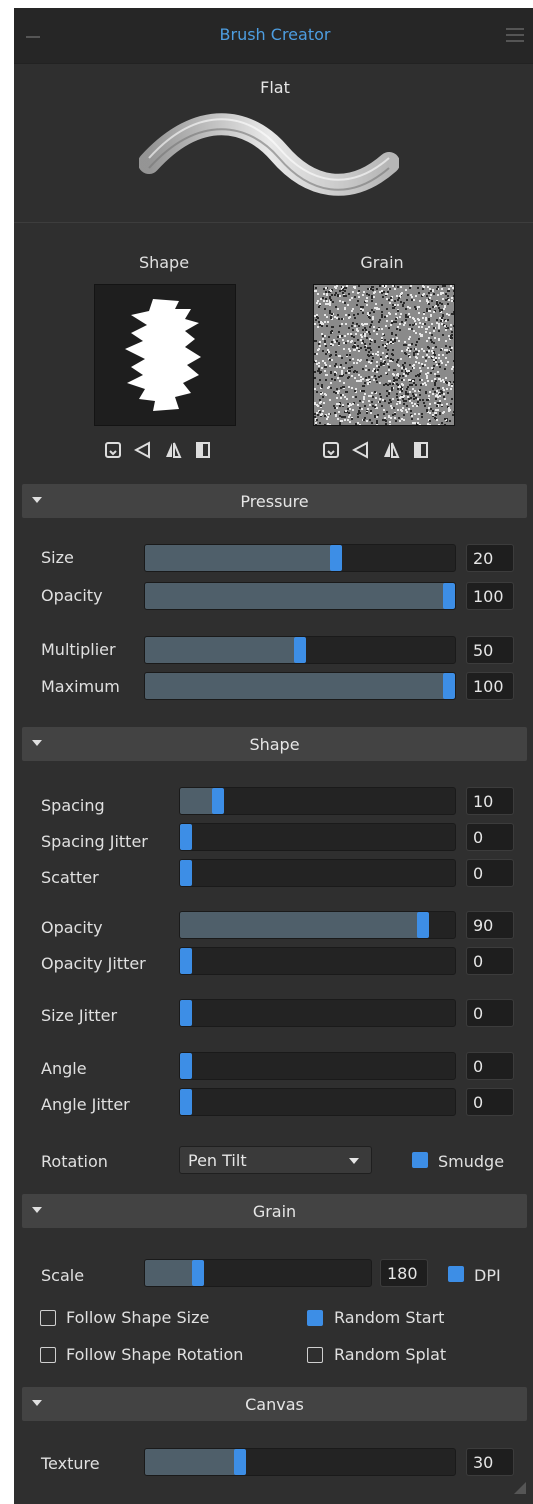  What do you see at coordinates (317, 1102) in the screenshot?
I see `shape-angle-jitter-slider` at bounding box center [317, 1102].